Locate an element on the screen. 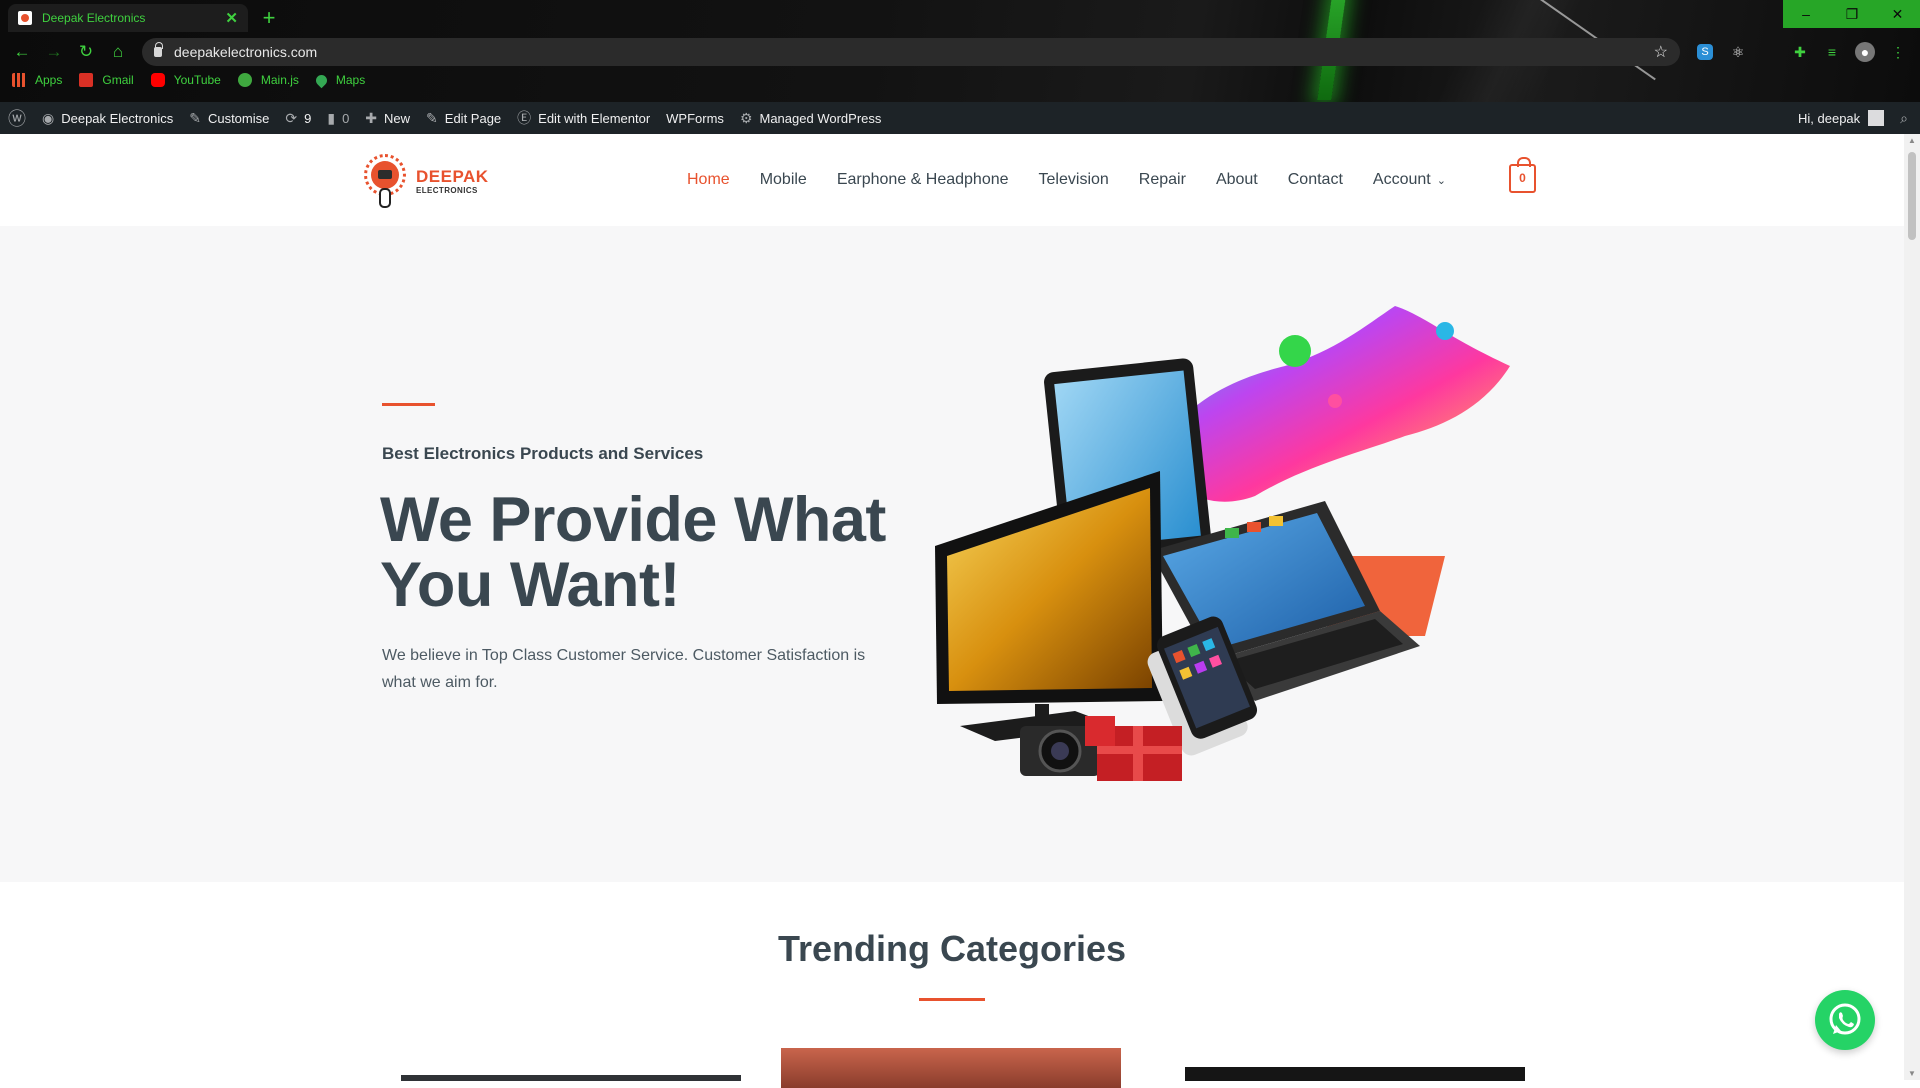 This screenshot has width=1920, height=1088. hero-devices-image is located at coordinates (1222, 543).